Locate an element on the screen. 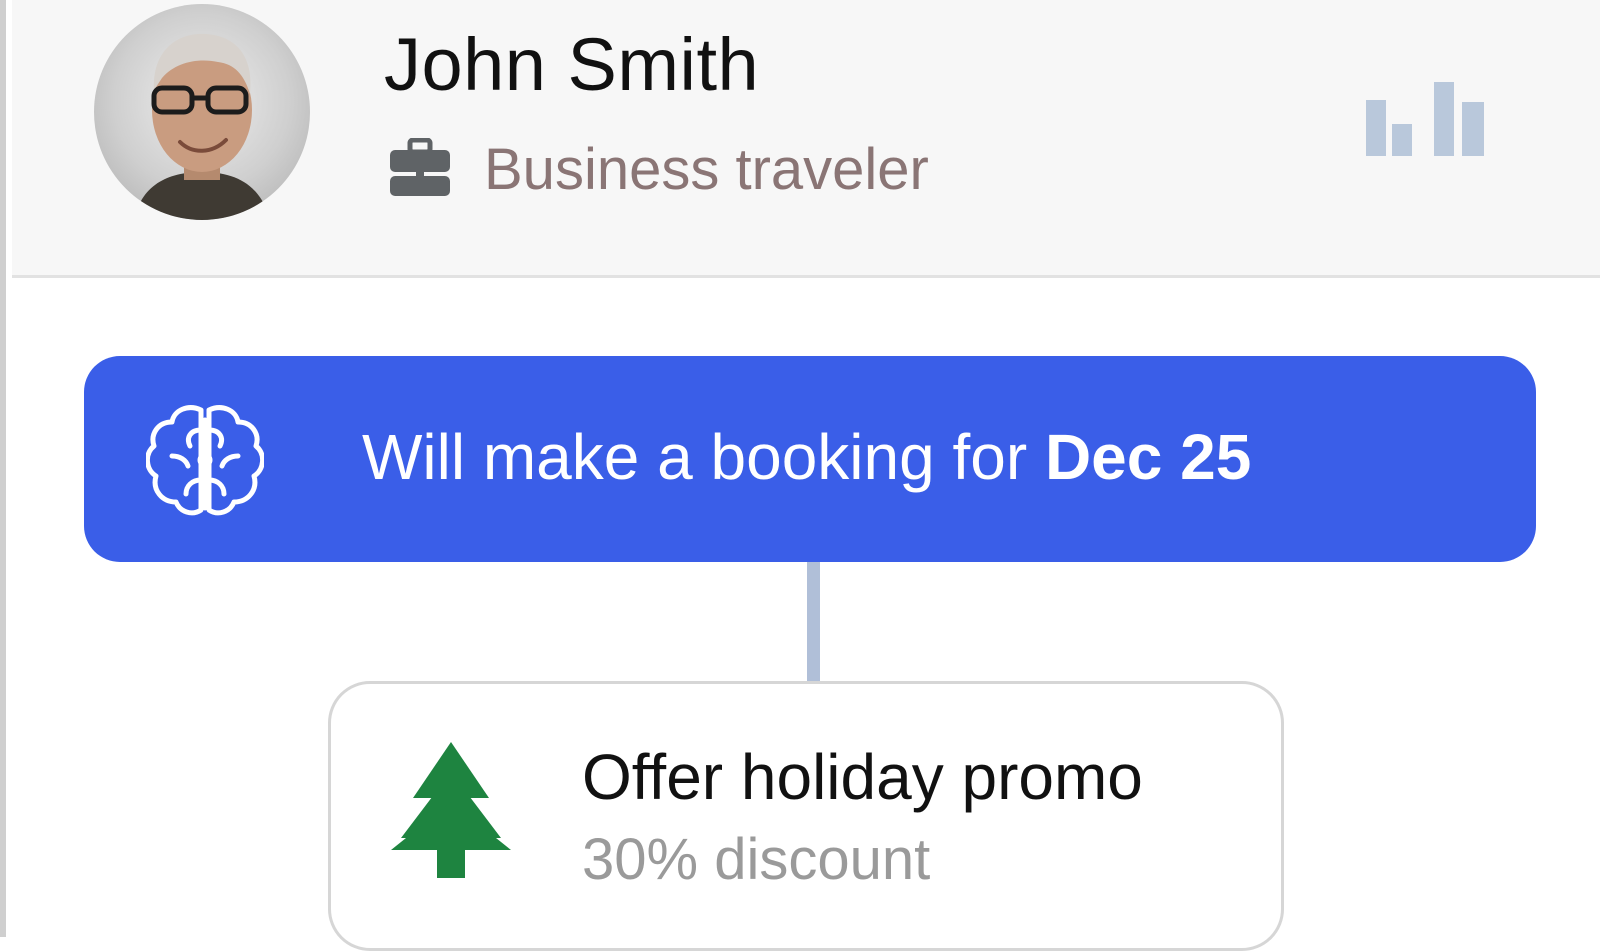 Image resolution: width=1600 pixels, height=951 pixels. connector-line is located at coordinates (813, 621).